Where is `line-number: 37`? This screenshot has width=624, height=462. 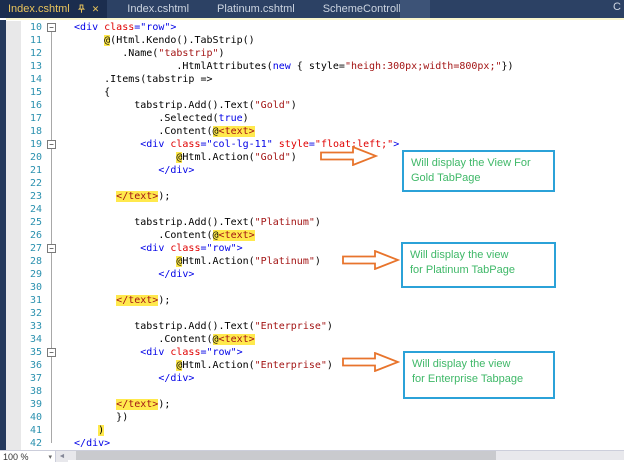 line-number: 37 is located at coordinates (35, 378).